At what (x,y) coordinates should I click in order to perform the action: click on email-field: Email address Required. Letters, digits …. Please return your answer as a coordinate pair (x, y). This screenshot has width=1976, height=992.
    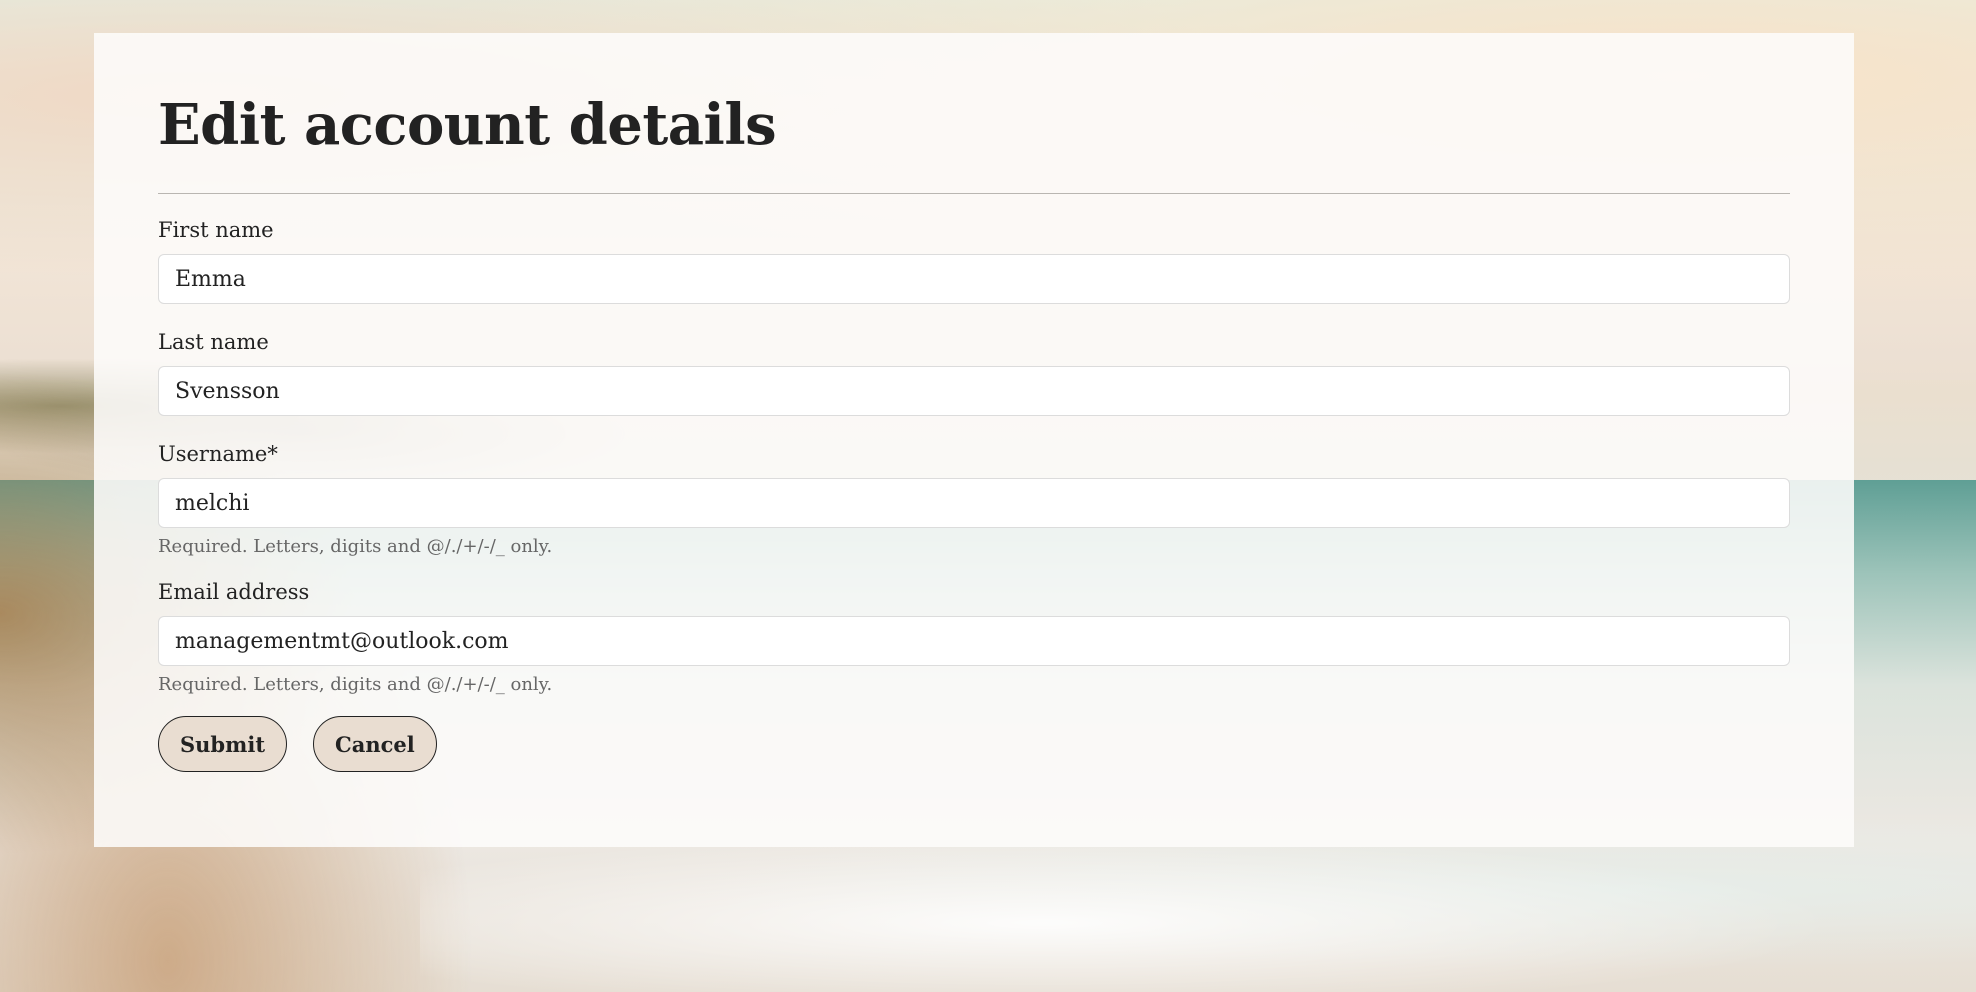
    Looking at the image, I should click on (974, 637).